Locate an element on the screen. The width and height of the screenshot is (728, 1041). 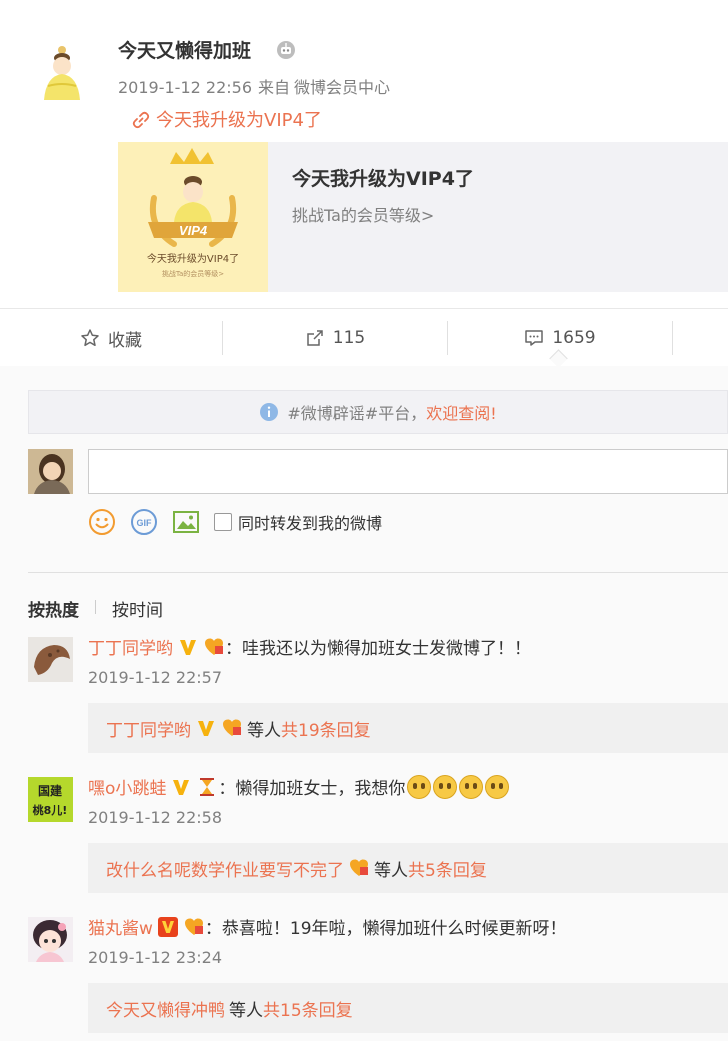
reply-count-link: 共19条回复 is located at coordinates (326, 728).